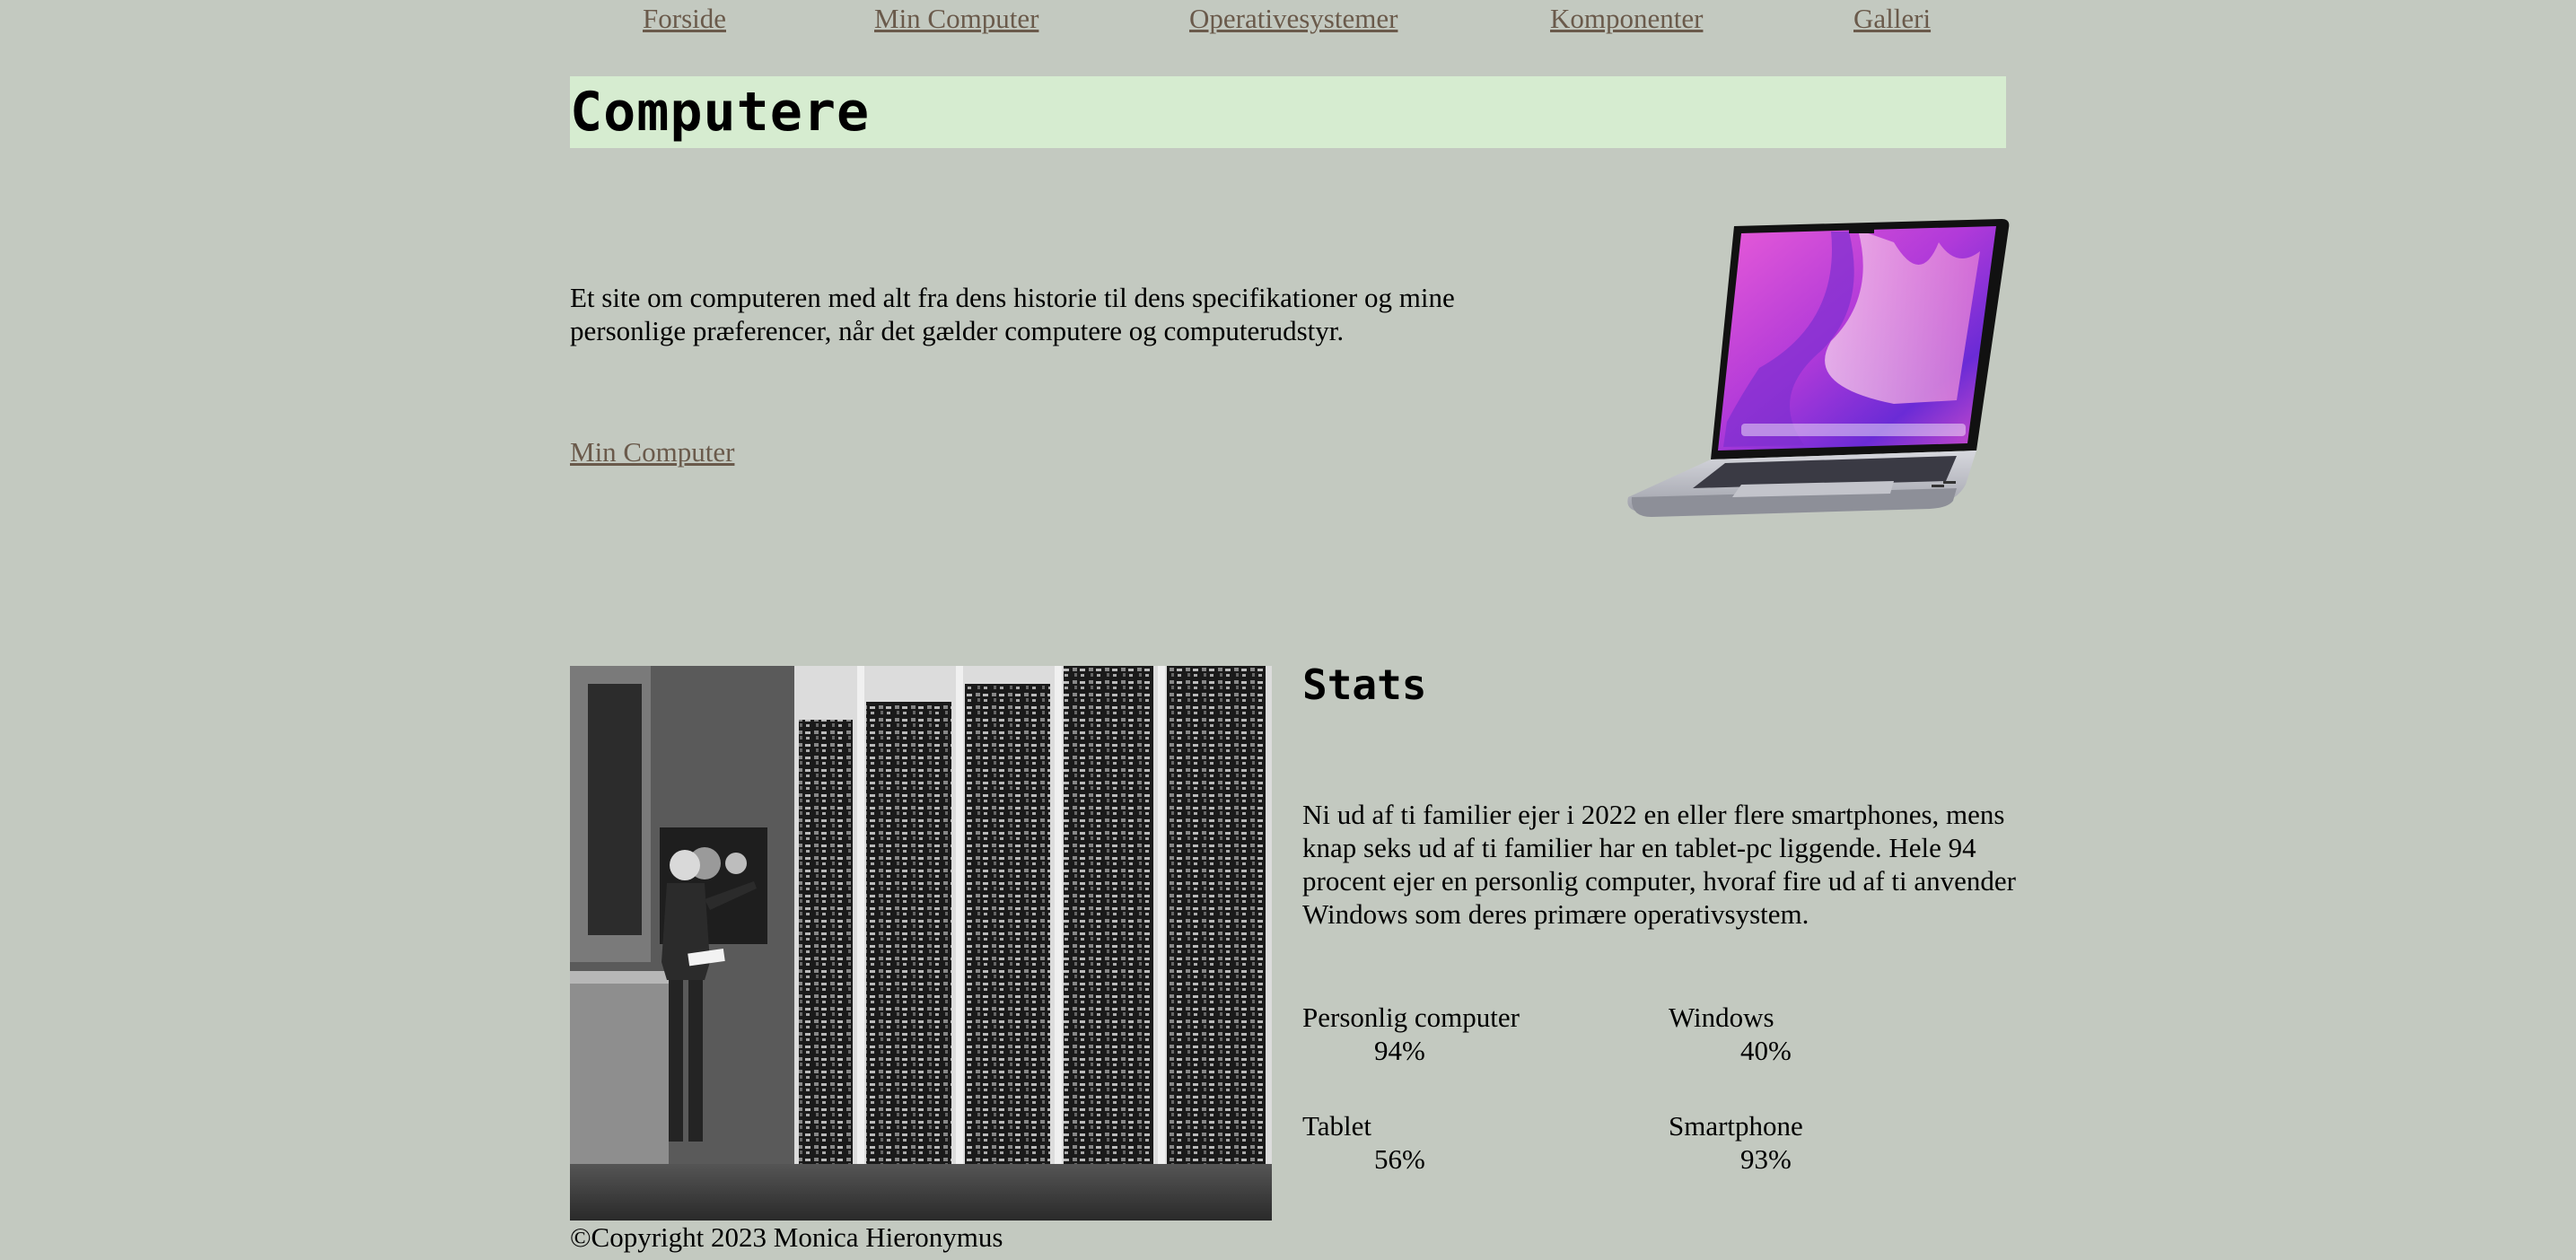  I want to click on stats-title: Stats, so click(1364, 685).